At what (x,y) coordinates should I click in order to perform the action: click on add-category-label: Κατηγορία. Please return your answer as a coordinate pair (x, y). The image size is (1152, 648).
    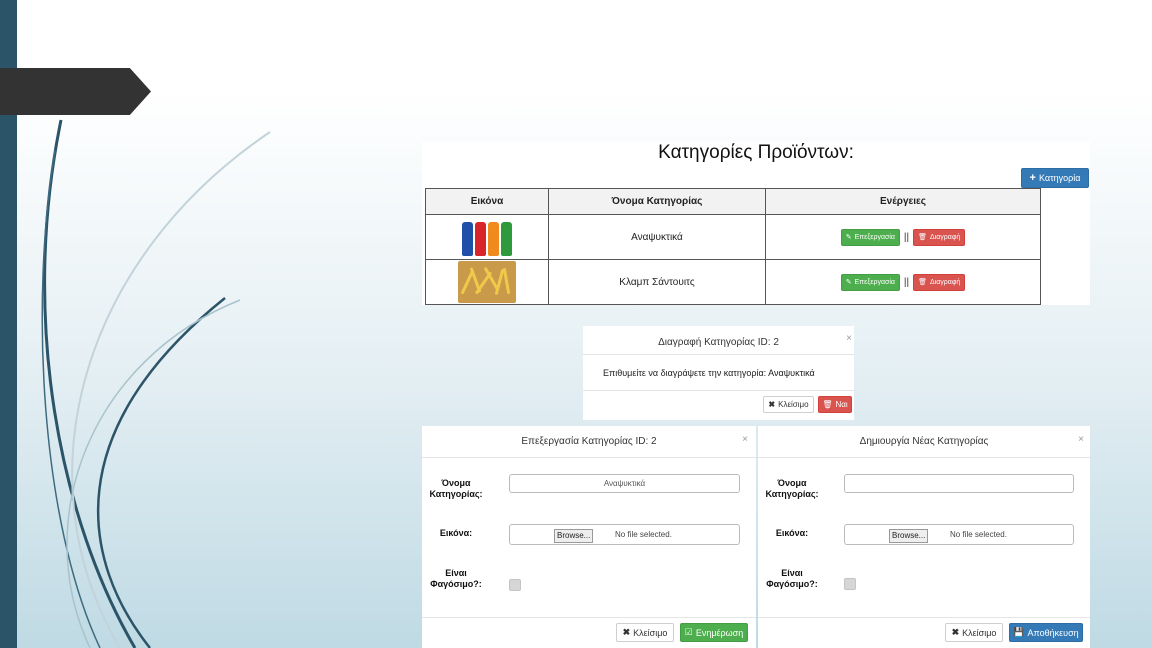
    Looking at the image, I should click on (1059, 178).